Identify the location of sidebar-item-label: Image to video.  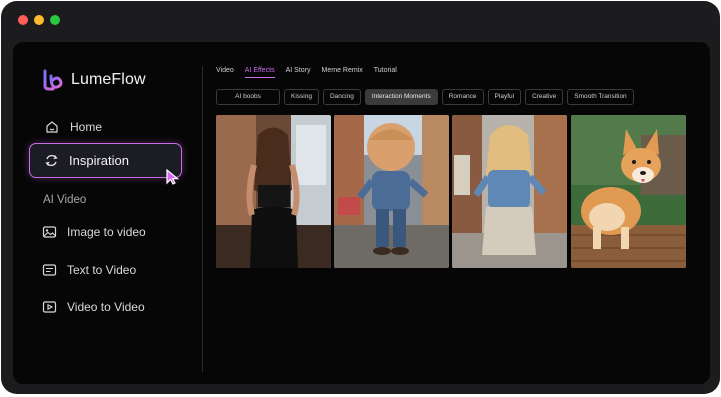
(106, 232).